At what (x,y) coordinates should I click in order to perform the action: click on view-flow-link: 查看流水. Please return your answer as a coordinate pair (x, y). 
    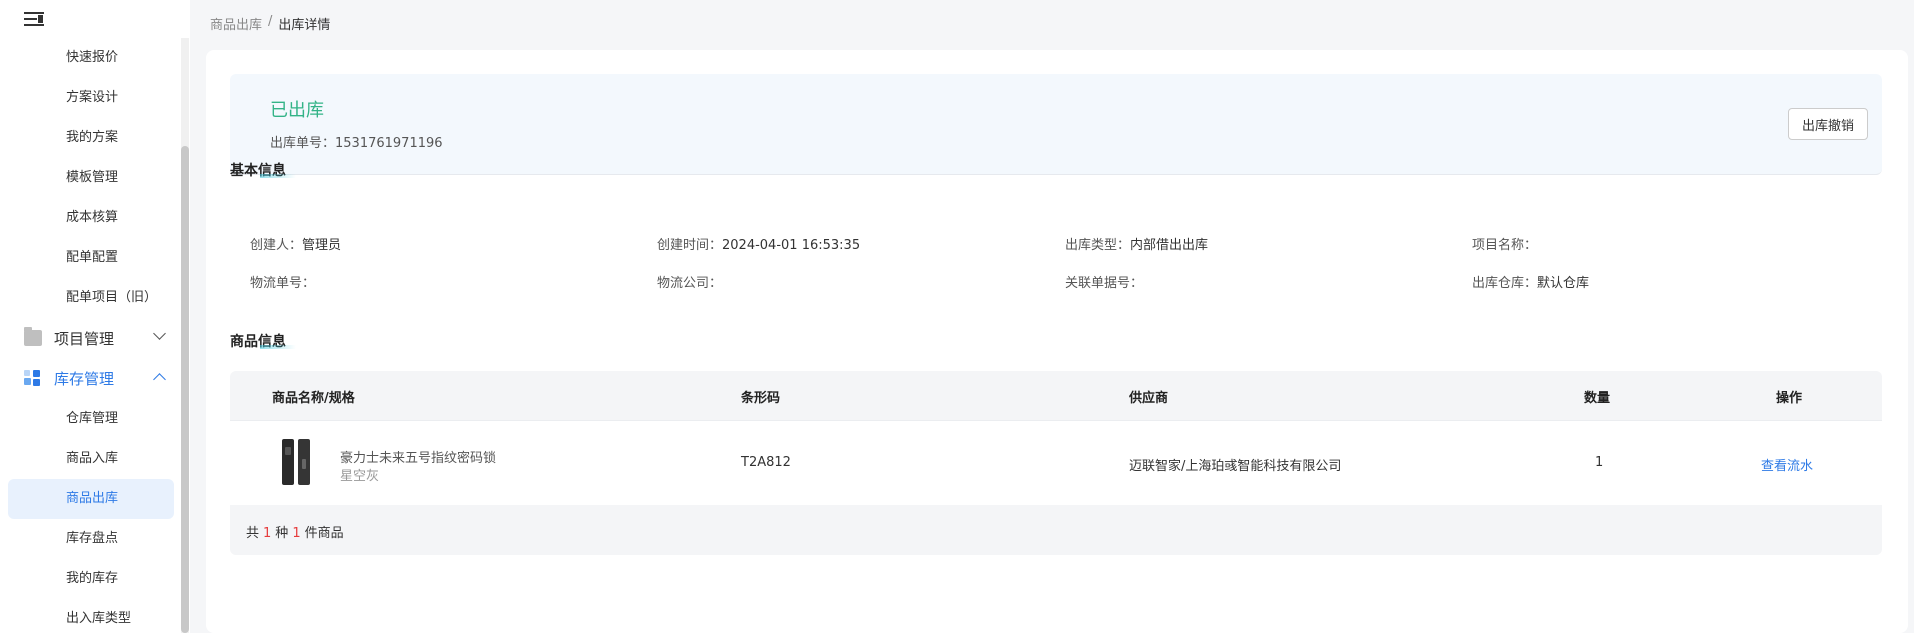
    Looking at the image, I should click on (1787, 464).